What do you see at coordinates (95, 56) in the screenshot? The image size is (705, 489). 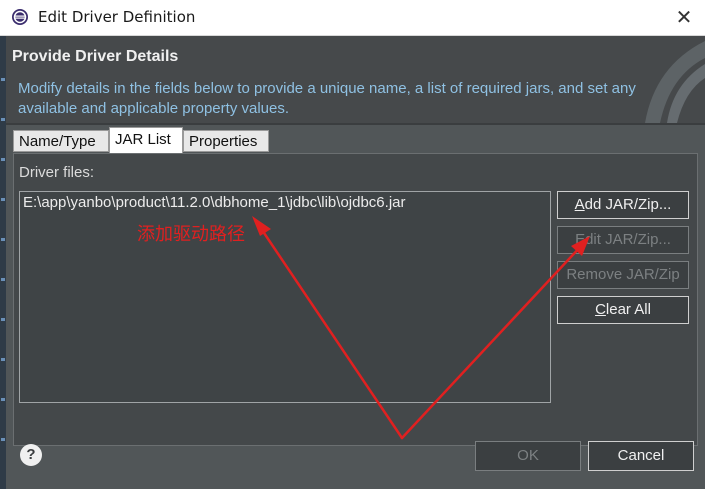 I see `page-title: Provide Driver Details` at bounding box center [95, 56].